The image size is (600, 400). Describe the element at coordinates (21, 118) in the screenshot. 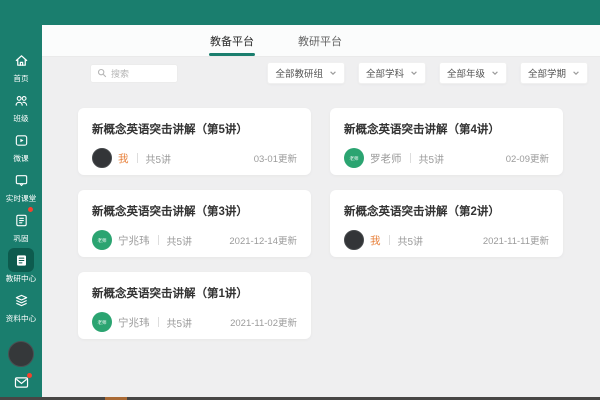

I see `sidebar-item-label: 班级` at that location.